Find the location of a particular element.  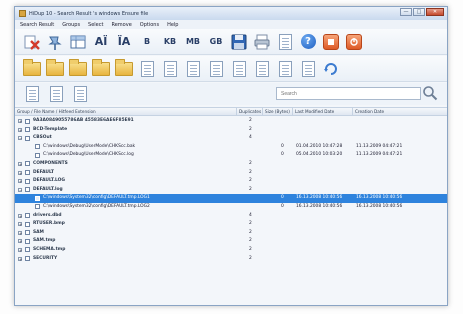

group-row: + drivers.dbd 4 is located at coordinates (231, 216).